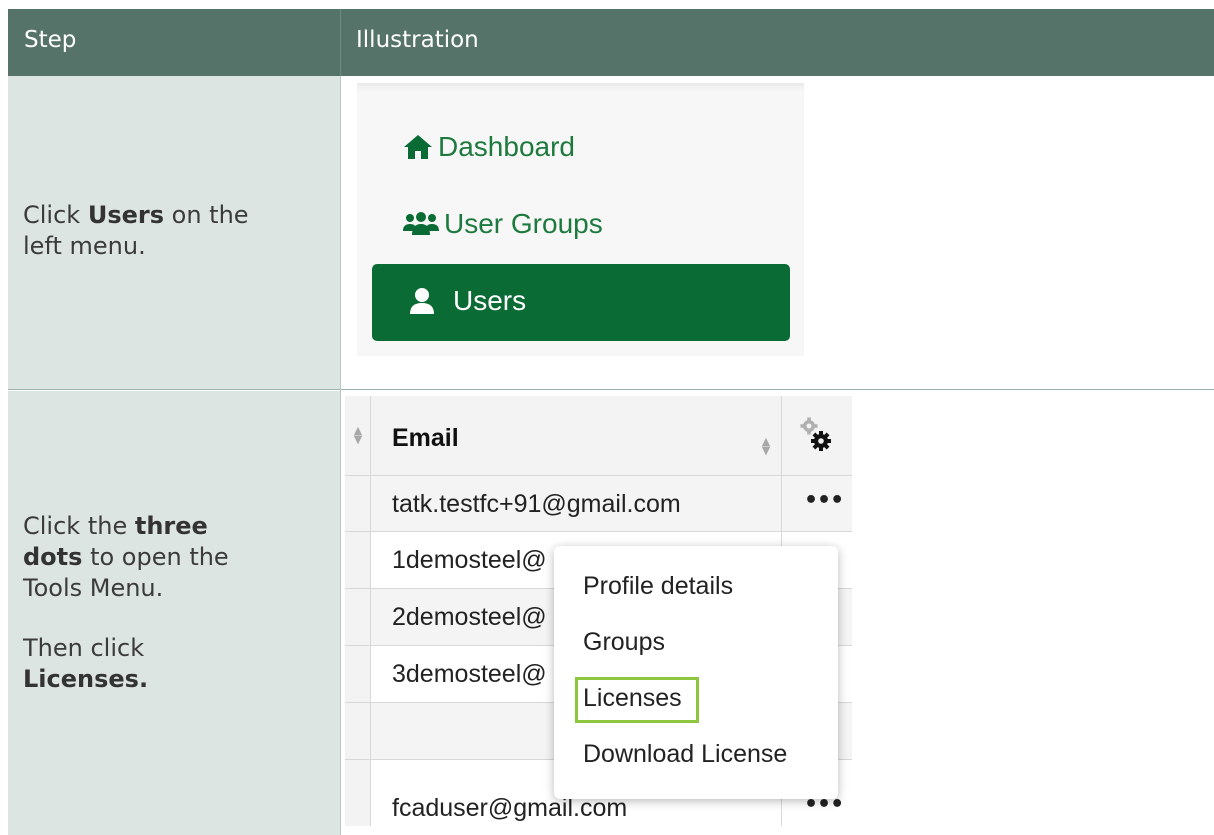  I want to click on email-cell: 1demosteel@, so click(469, 560).